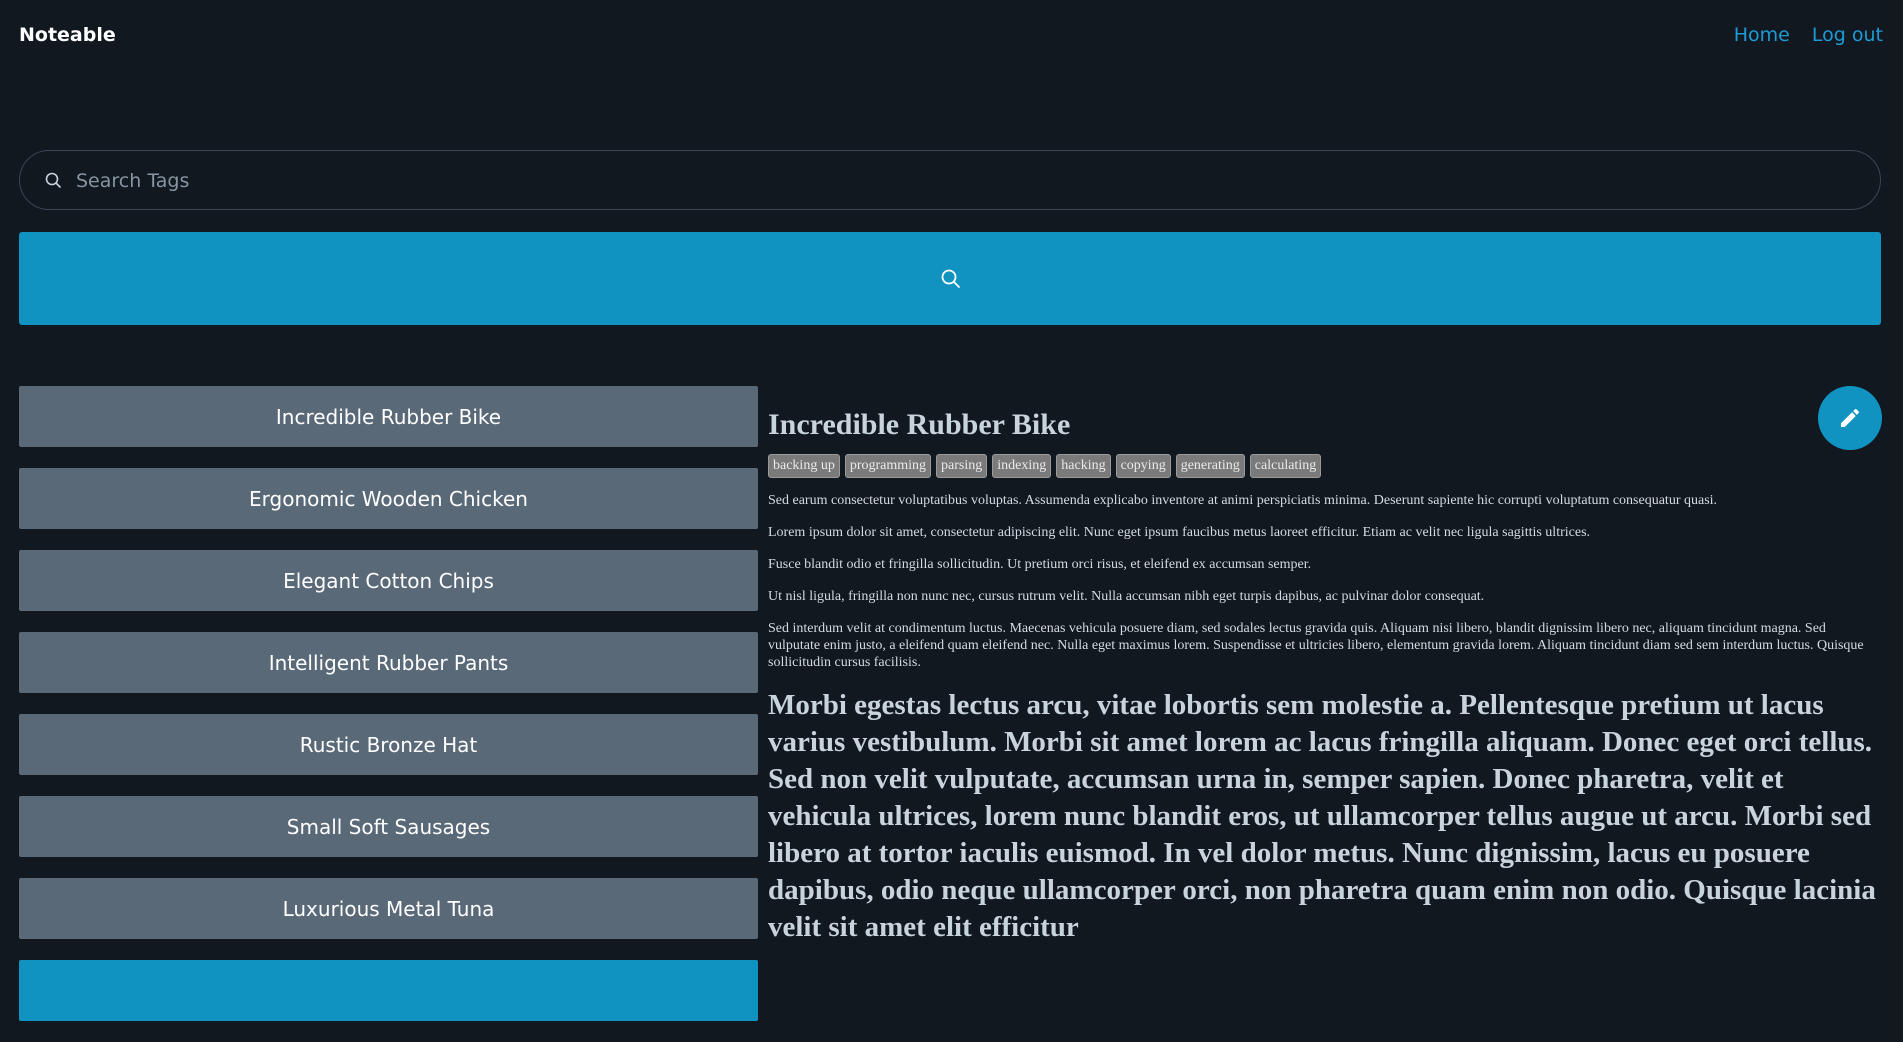 The width and height of the screenshot is (1903, 1042). Describe the element at coordinates (388, 990) in the screenshot. I see `note-list-item-partial` at that location.